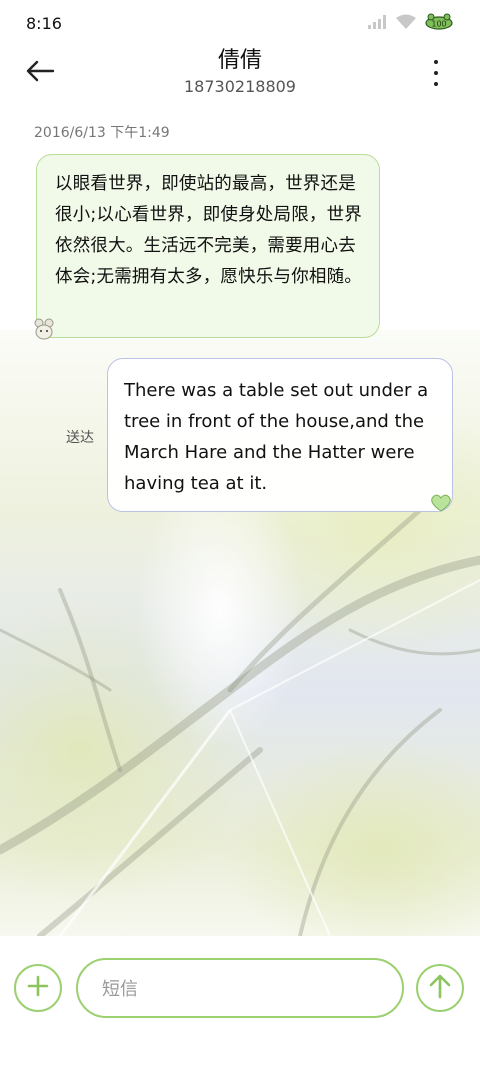 This screenshot has width=480, height=1066. What do you see at coordinates (378, 23) in the screenshot?
I see `signal-icon` at bounding box center [378, 23].